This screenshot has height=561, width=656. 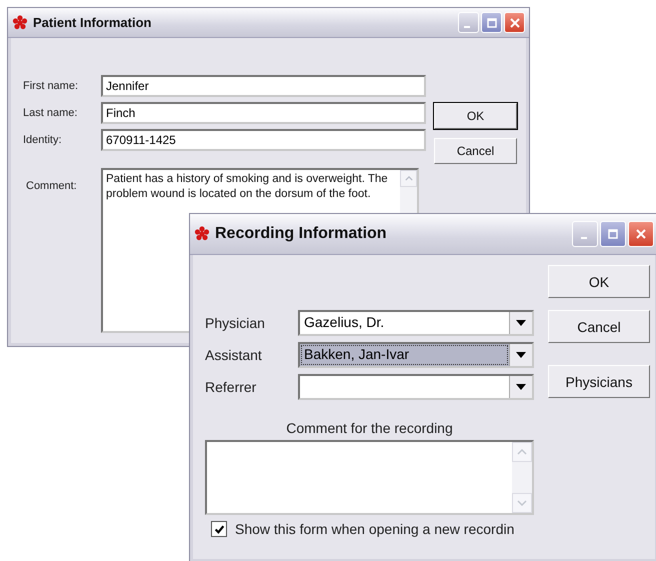 What do you see at coordinates (369, 428) in the screenshot?
I see `comment-label: Comment for the recording` at bounding box center [369, 428].